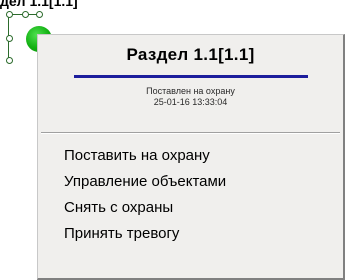 Image resolution: width=352 pixels, height=280 pixels. I want to click on context-menu-title: Раздел 1.1[1.1], so click(190, 54).